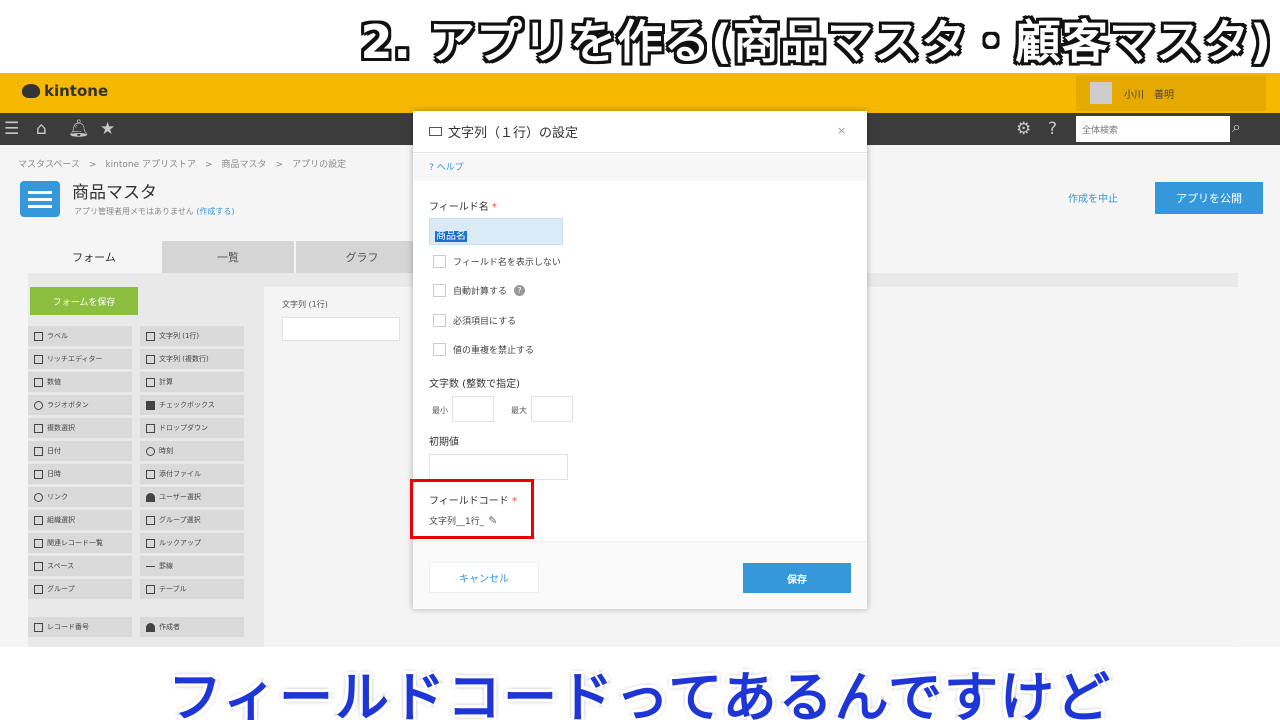  What do you see at coordinates (362, 257) in the screenshot?
I see `tab-graph: グラフ` at bounding box center [362, 257].